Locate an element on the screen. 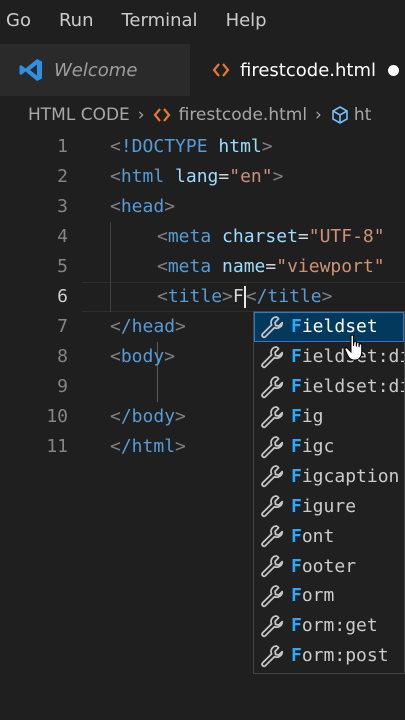  line-number: 1 is located at coordinates (62, 146).